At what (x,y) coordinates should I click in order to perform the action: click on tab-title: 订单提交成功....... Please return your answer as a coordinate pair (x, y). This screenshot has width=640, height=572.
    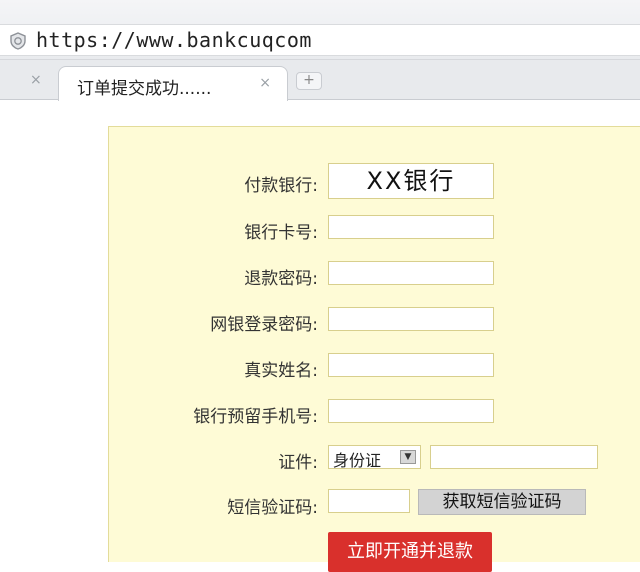
    Looking at the image, I should click on (144, 89).